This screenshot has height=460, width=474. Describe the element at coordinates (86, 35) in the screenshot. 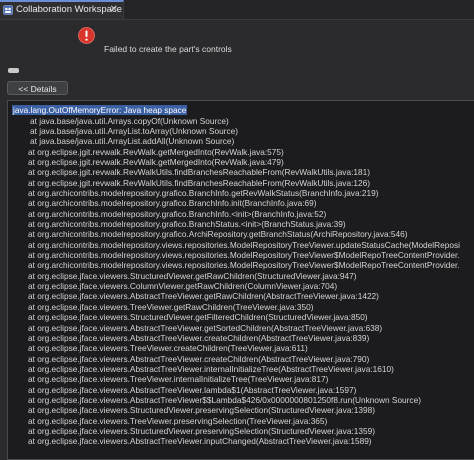

I see `error-icon` at that location.